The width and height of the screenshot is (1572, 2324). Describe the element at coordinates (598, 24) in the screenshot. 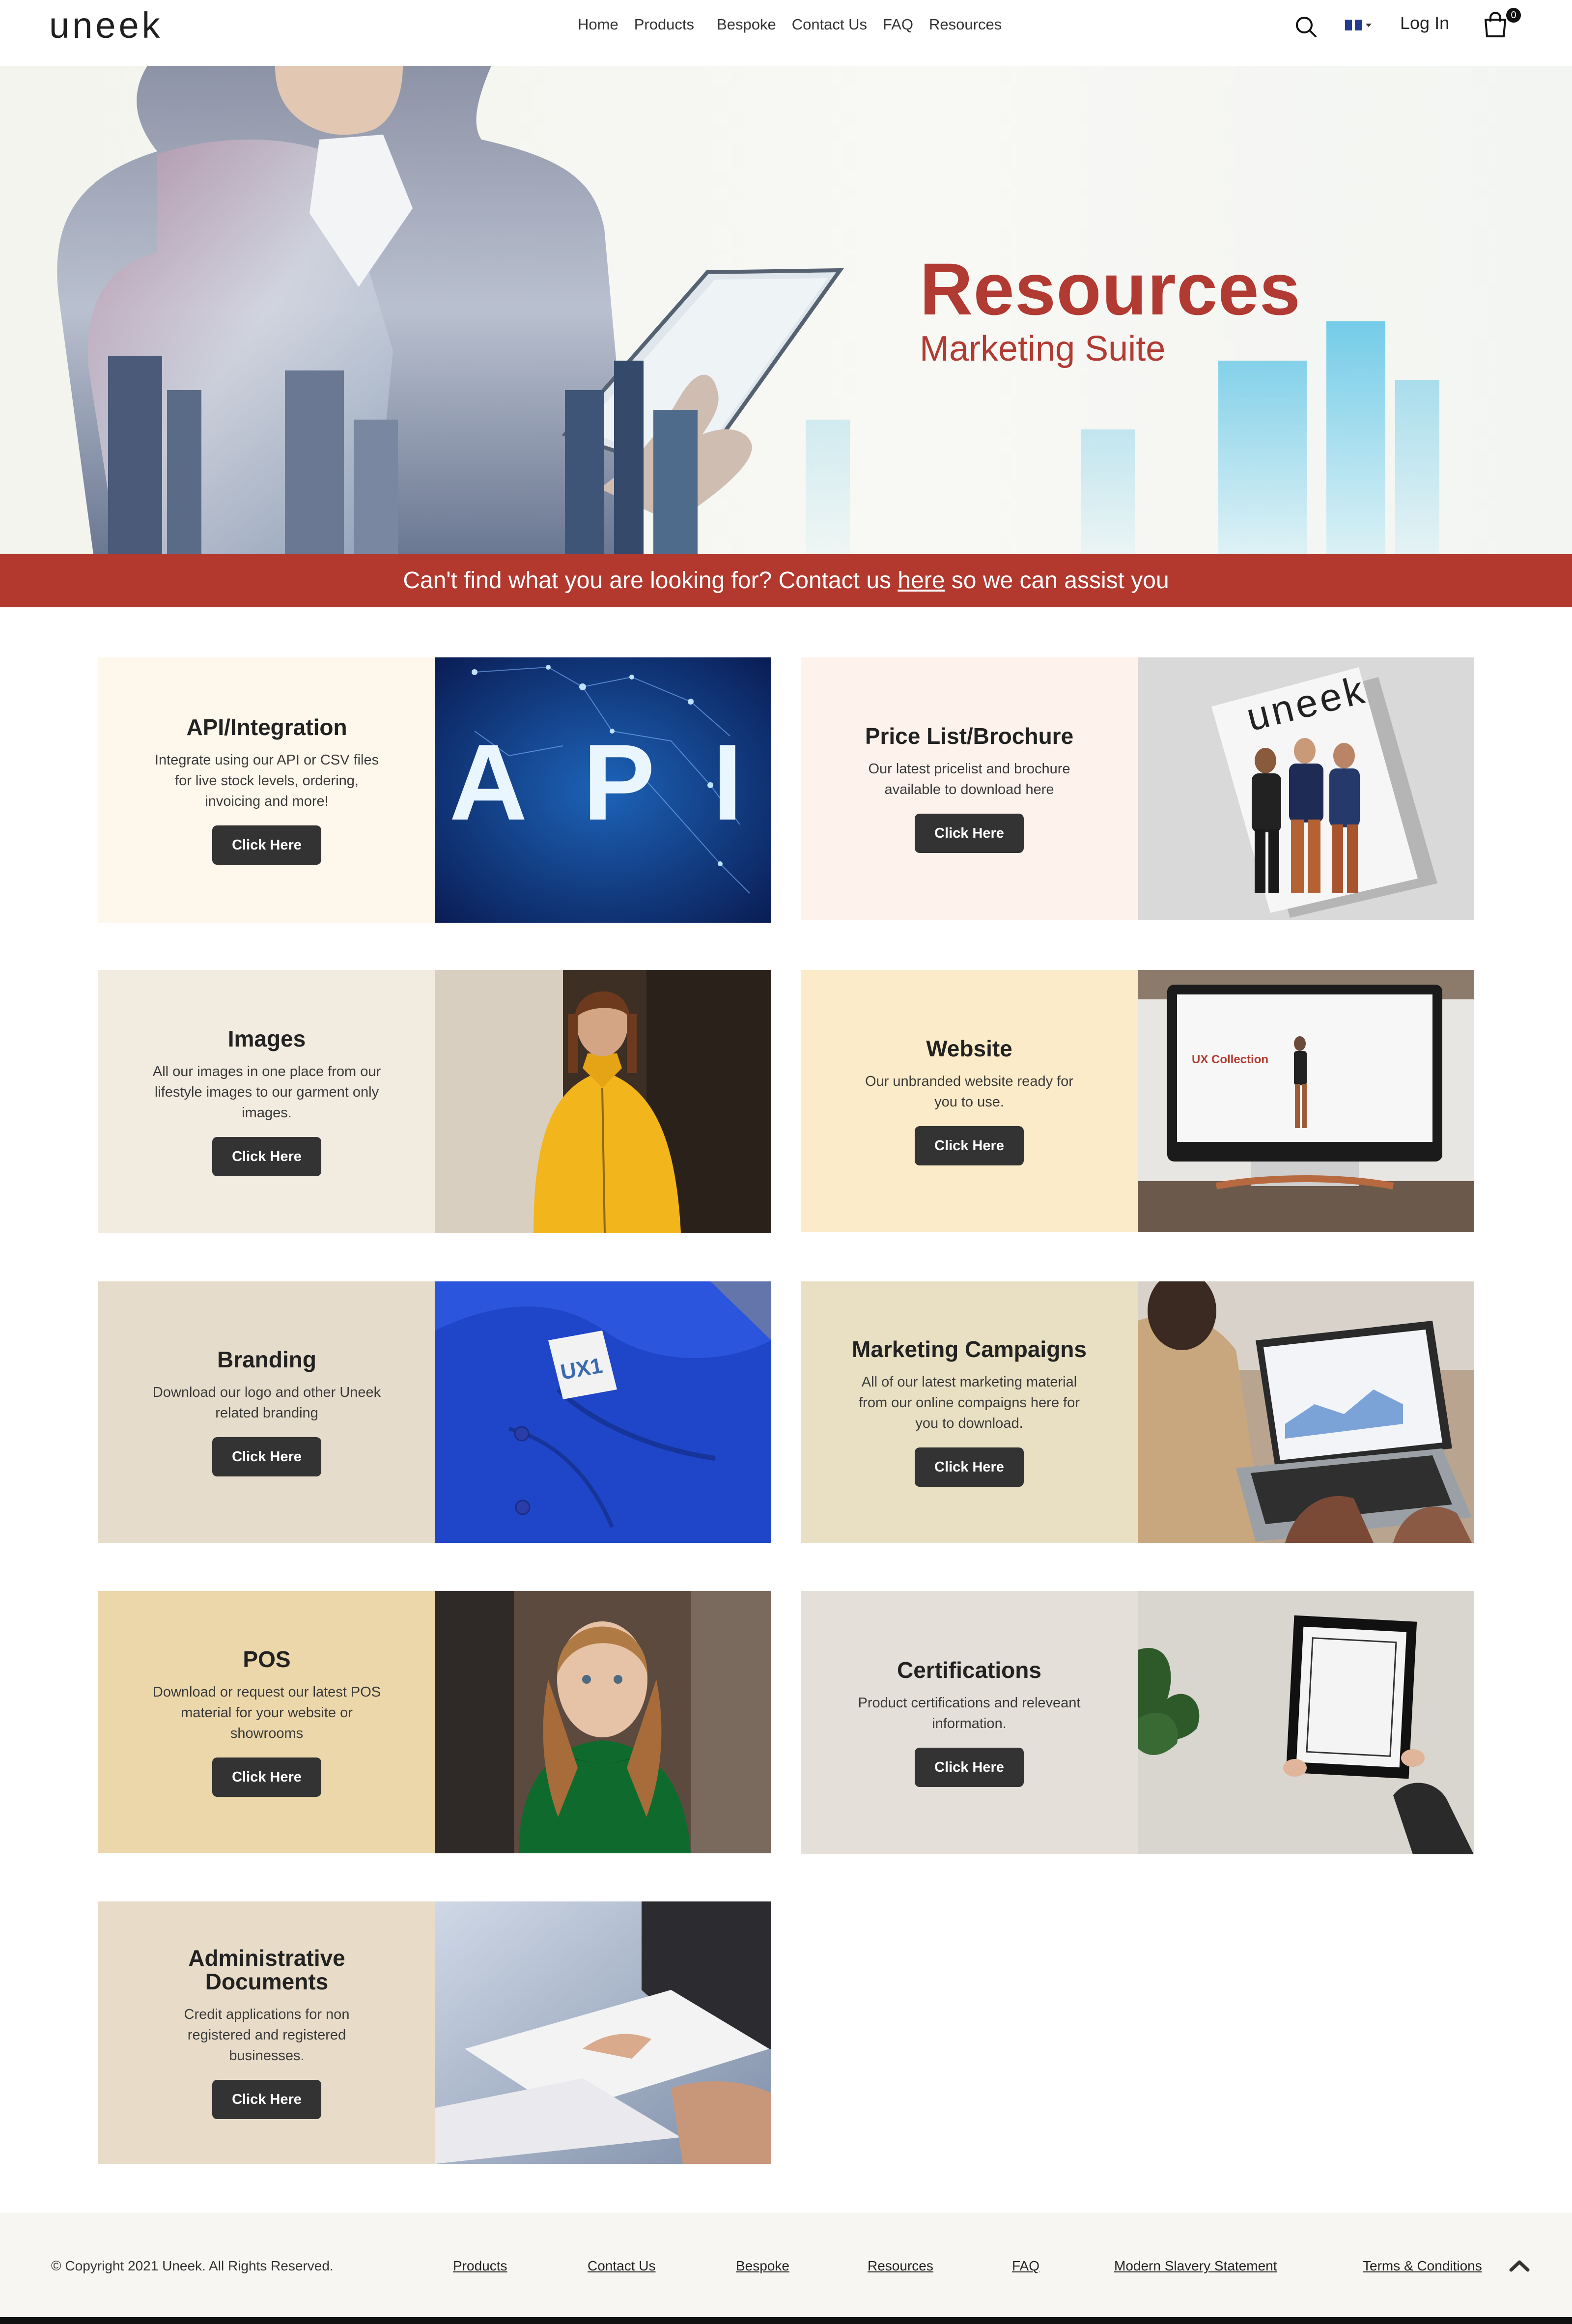

I see `nav-home: Home` at that location.